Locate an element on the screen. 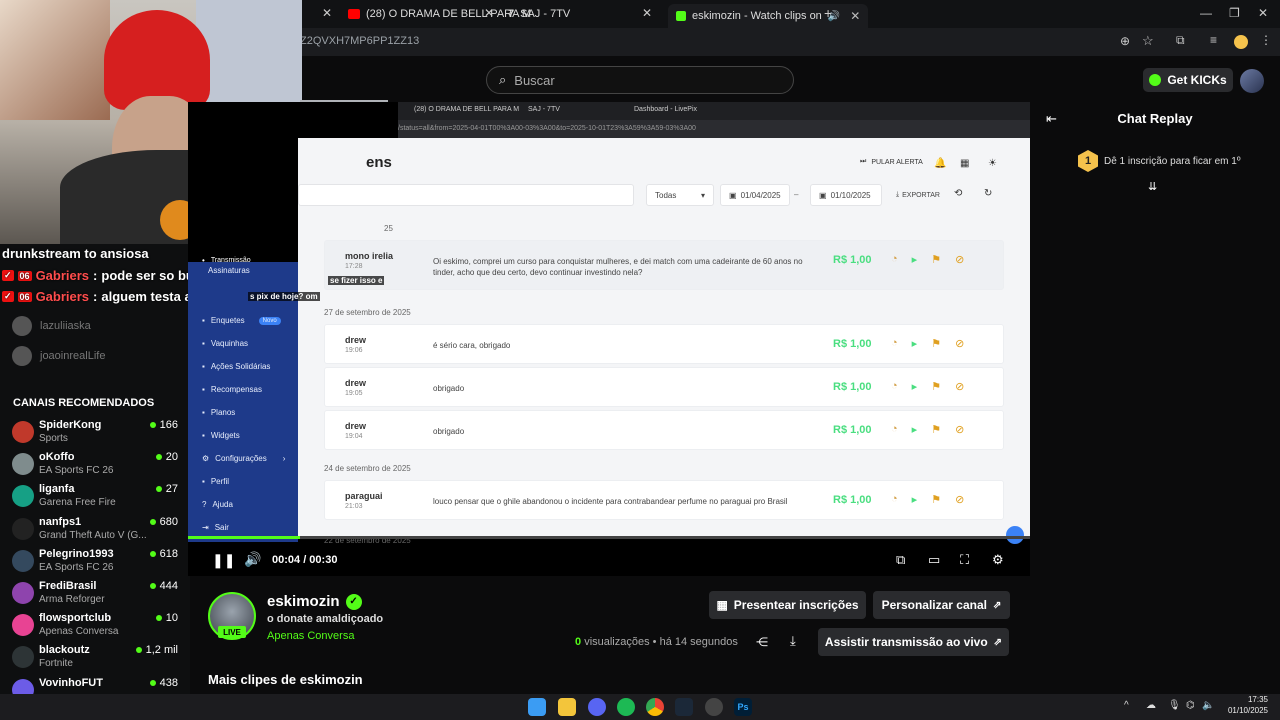 This screenshot has width=1280, height=720. export-button: ⤓ EXPORTAR is located at coordinates (914, 195).